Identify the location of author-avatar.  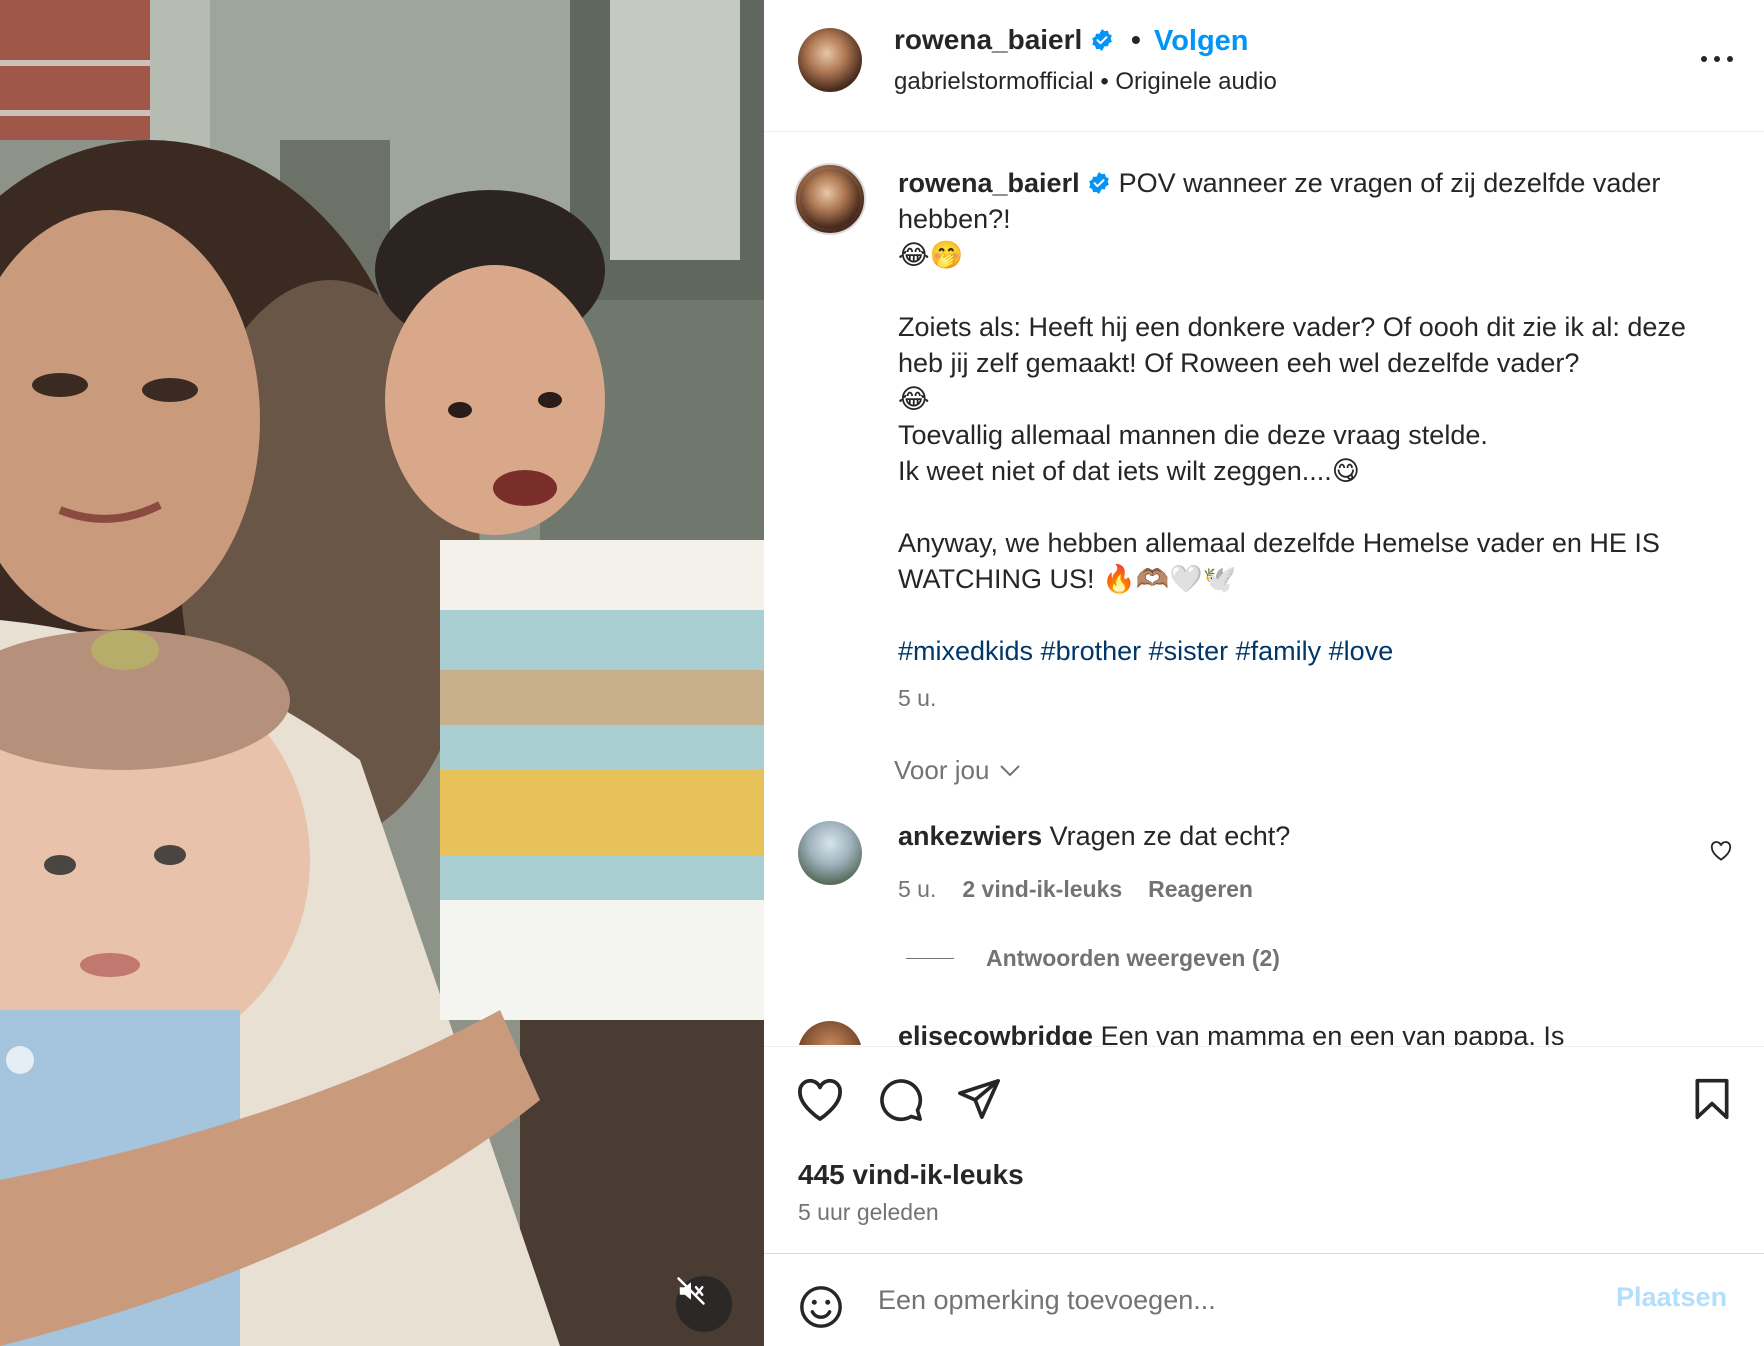
(830, 60).